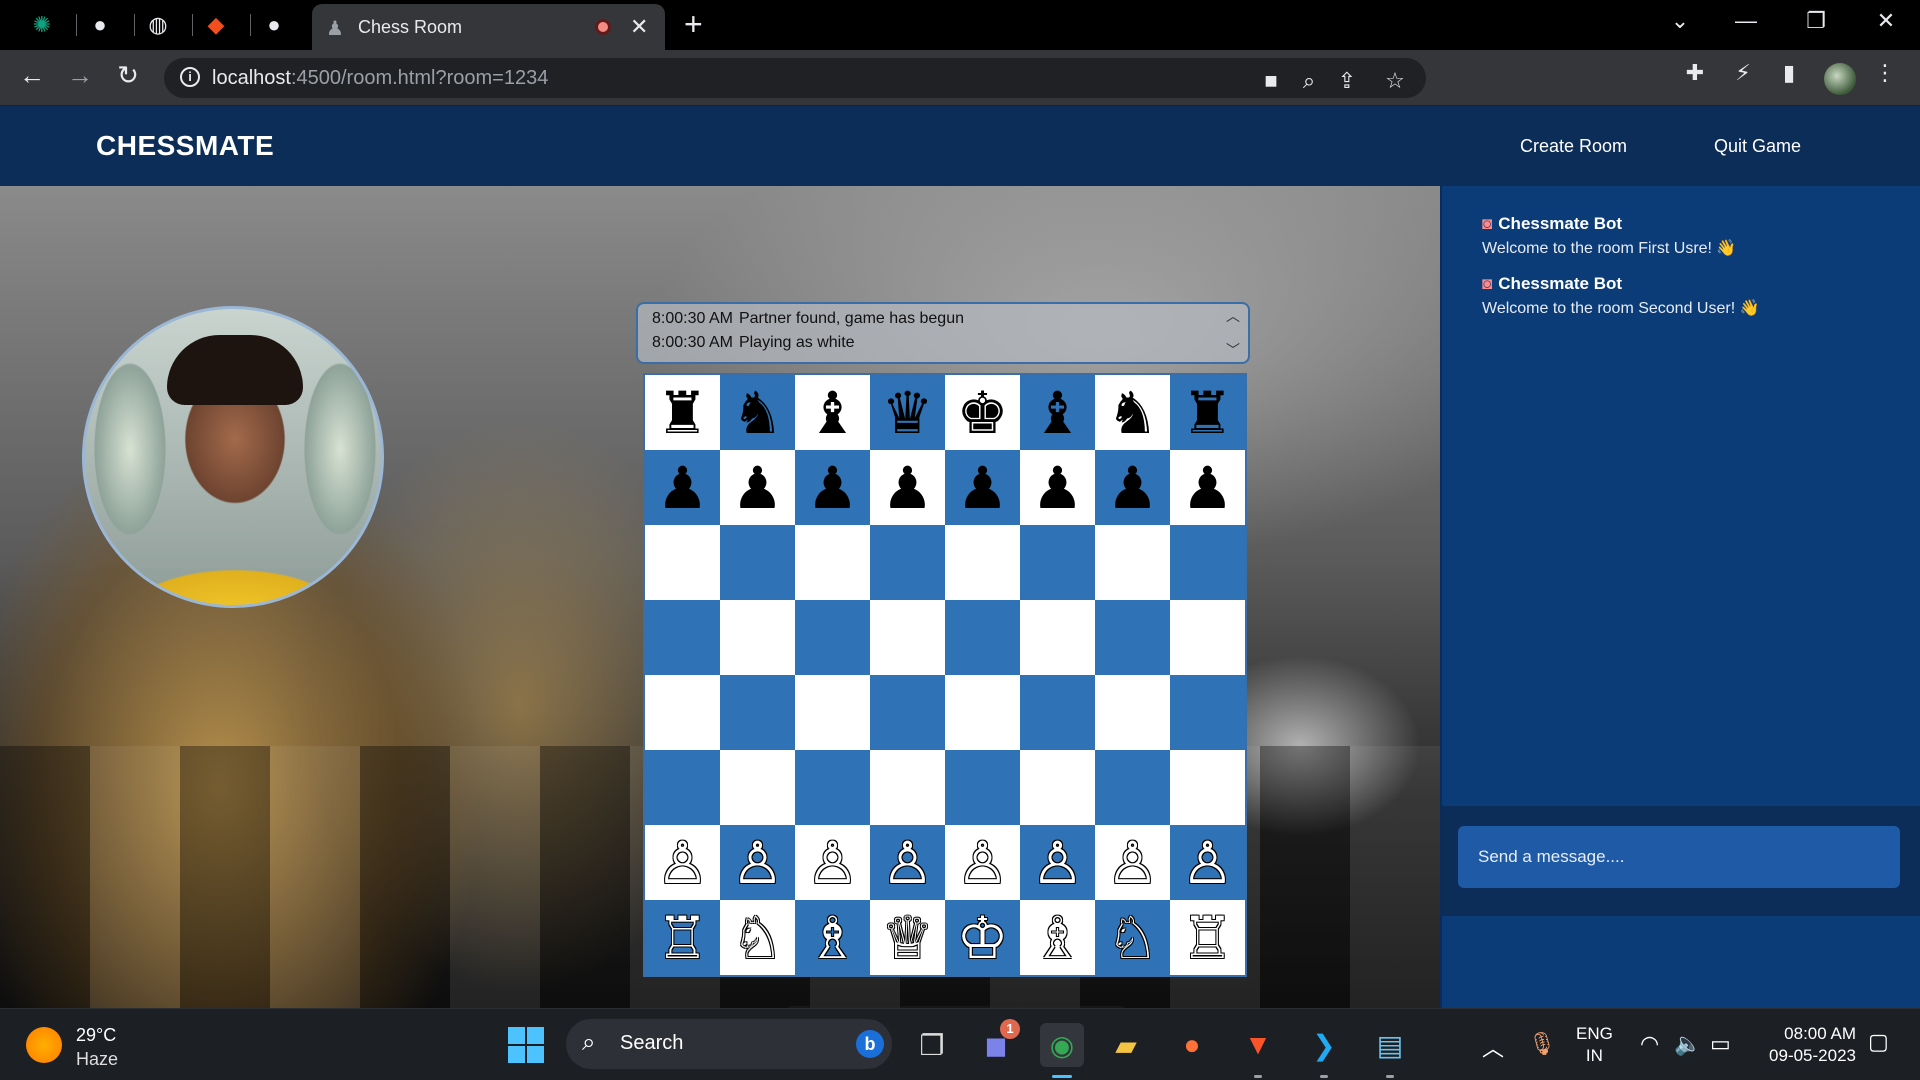  What do you see at coordinates (1271, 81) in the screenshot?
I see `camera-in-use-icon: ■` at bounding box center [1271, 81].